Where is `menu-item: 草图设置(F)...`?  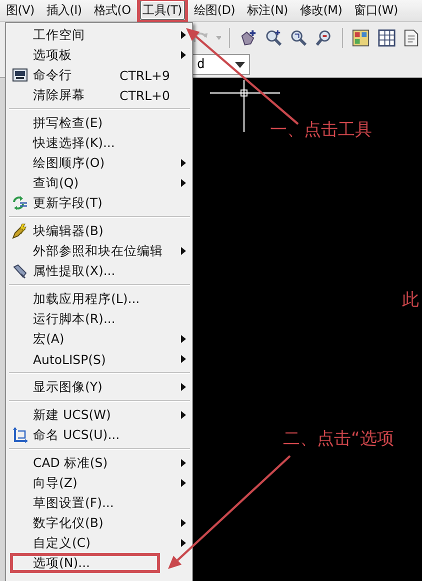
menu-item: 草图设置(F)... is located at coordinates (99, 503).